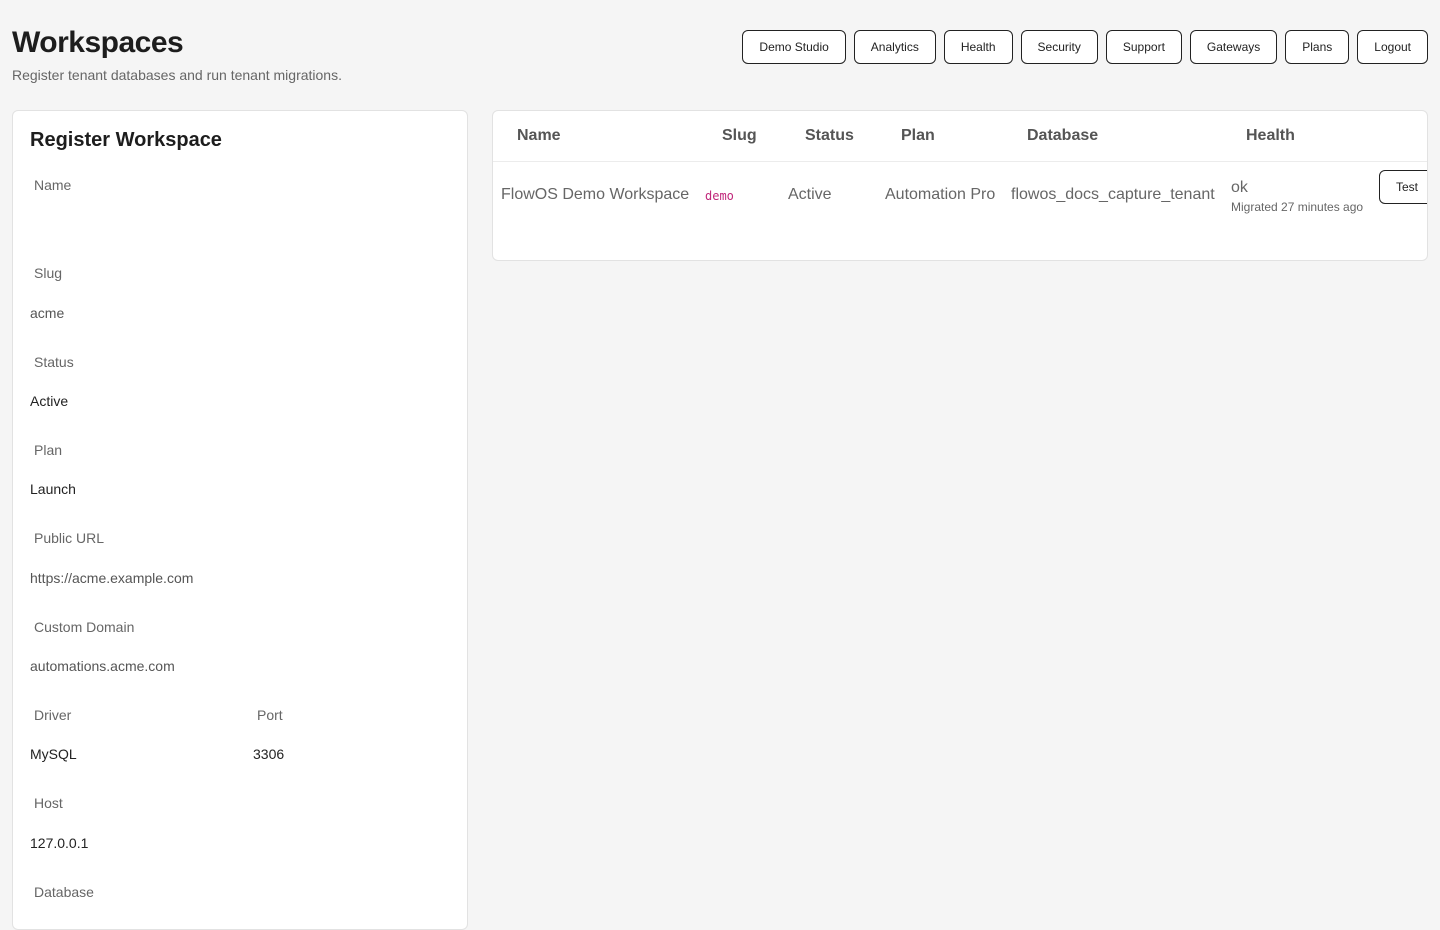 The height and width of the screenshot is (930, 1440). What do you see at coordinates (1143, 47) in the screenshot?
I see `support-button: Support` at bounding box center [1143, 47].